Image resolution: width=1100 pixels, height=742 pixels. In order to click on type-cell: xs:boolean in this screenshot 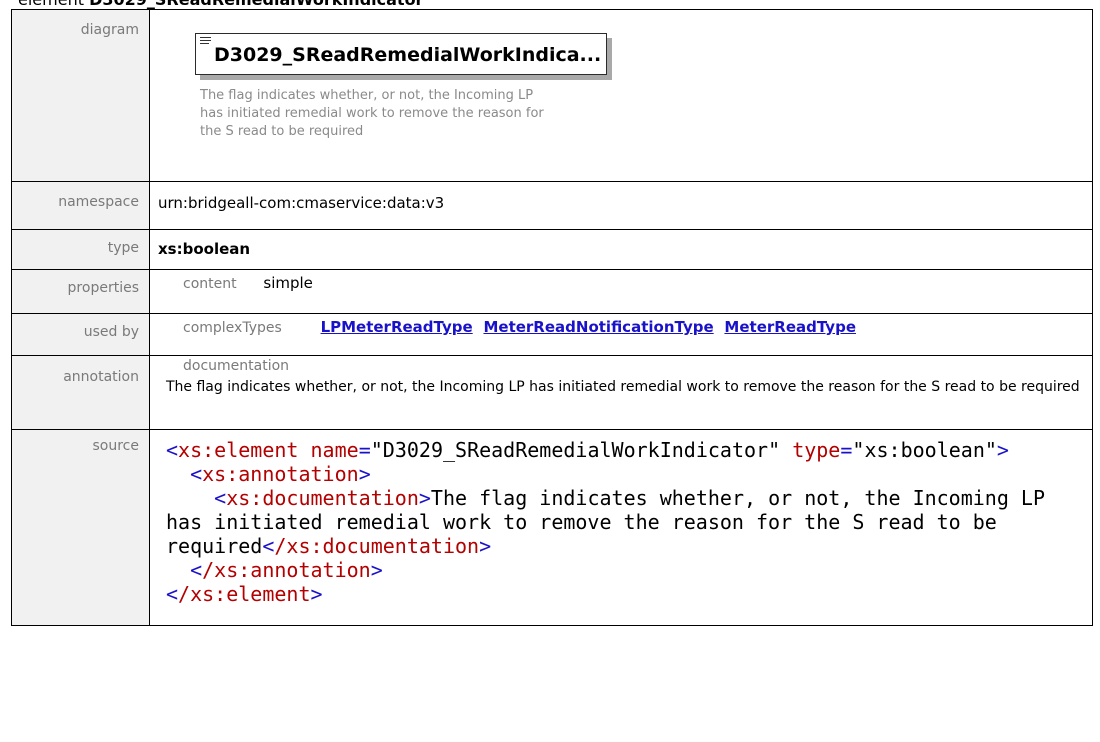, I will do `click(621, 249)`.